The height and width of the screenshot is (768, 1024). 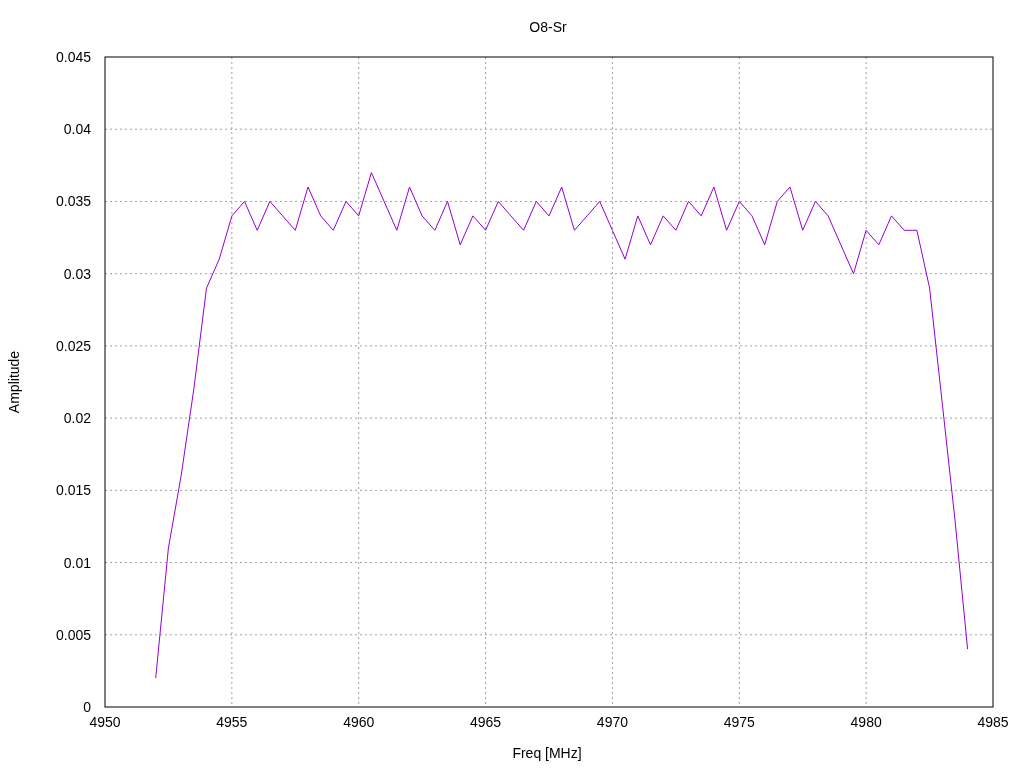 I want to click on chart-title: O8-Sr, so click(x=548, y=27).